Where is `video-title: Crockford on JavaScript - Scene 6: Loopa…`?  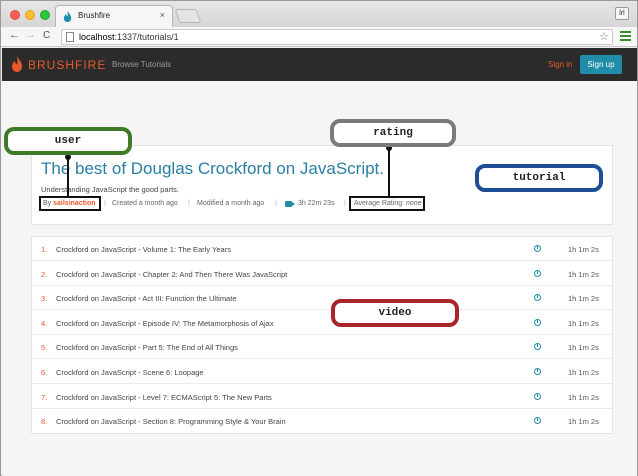
video-title: Crockford on JavaScript - Scene 6: Loopa… is located at coordinates (130, 372).